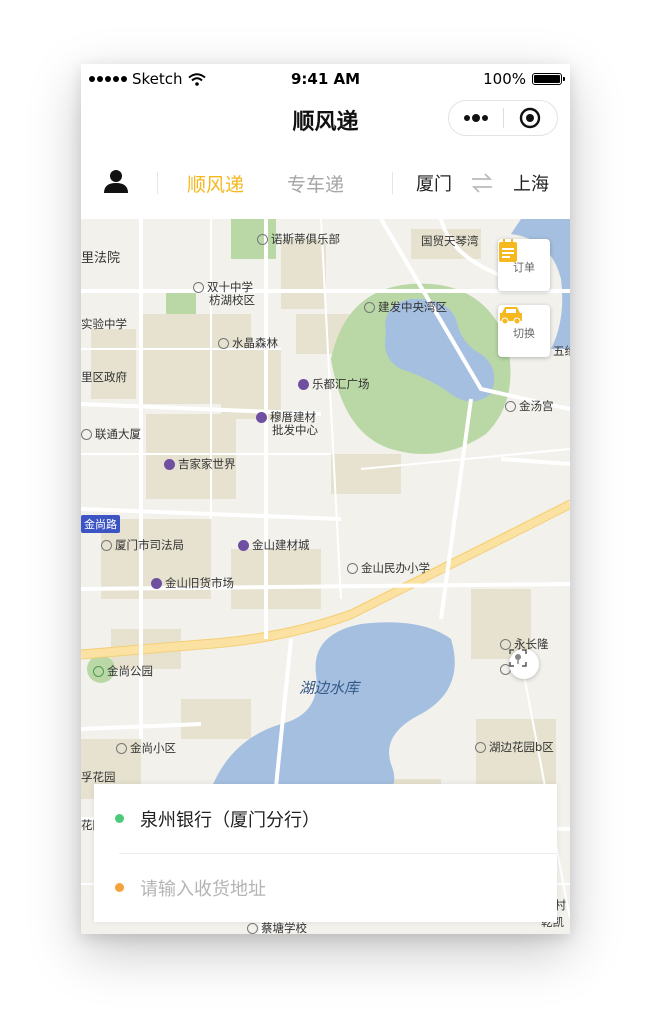 The height and width of the screenshot is (1033, 651). What do you see at coordinates (111, 434) in the screenshot?
I see `poi-label: 联通大厦` at bounding box center [111, 434].